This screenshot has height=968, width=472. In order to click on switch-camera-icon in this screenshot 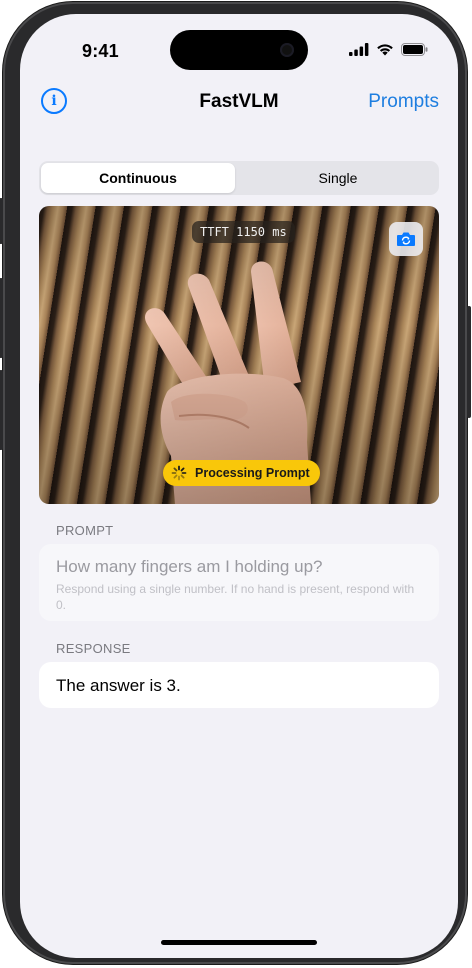, I will do `click(406, 239)`.